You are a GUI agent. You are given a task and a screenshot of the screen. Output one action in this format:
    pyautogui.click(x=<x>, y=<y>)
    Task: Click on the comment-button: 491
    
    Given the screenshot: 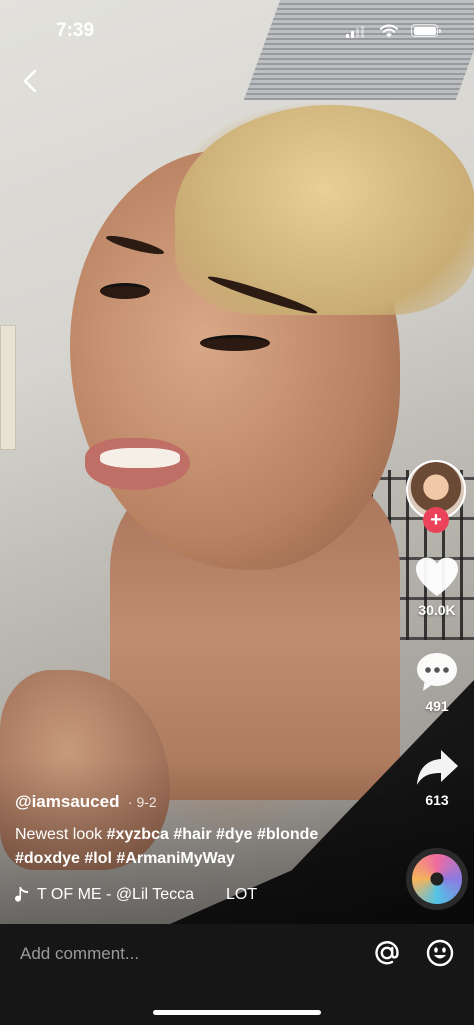 What is the action you would take?
    pyautogui.click(x=437, y=682)
    